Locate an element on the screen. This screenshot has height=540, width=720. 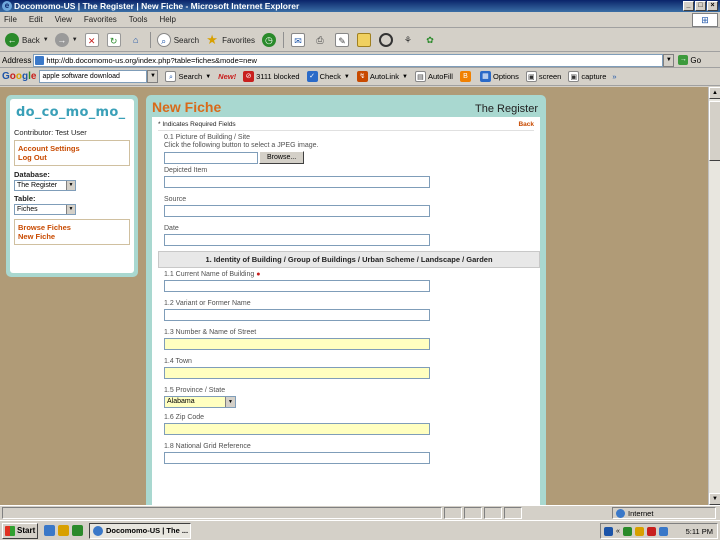
google-search-dropdown: ▼ is located at coordinates (153, 76).